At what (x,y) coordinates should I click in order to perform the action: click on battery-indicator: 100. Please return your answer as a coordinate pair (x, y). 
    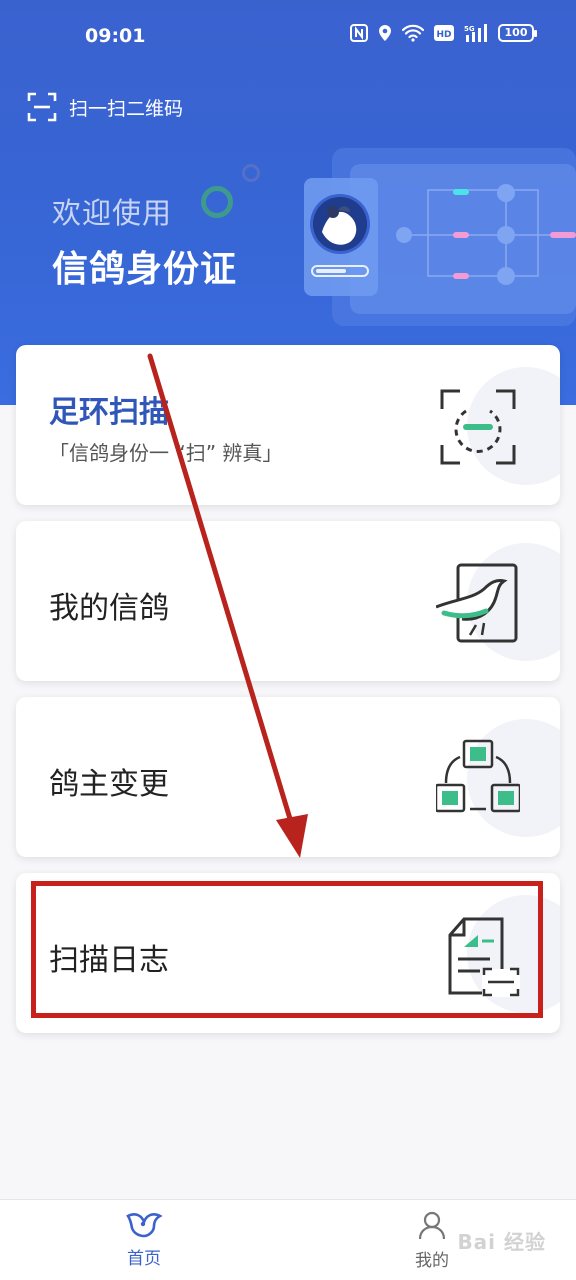
    Looking at the image, I should click on (517, 33).